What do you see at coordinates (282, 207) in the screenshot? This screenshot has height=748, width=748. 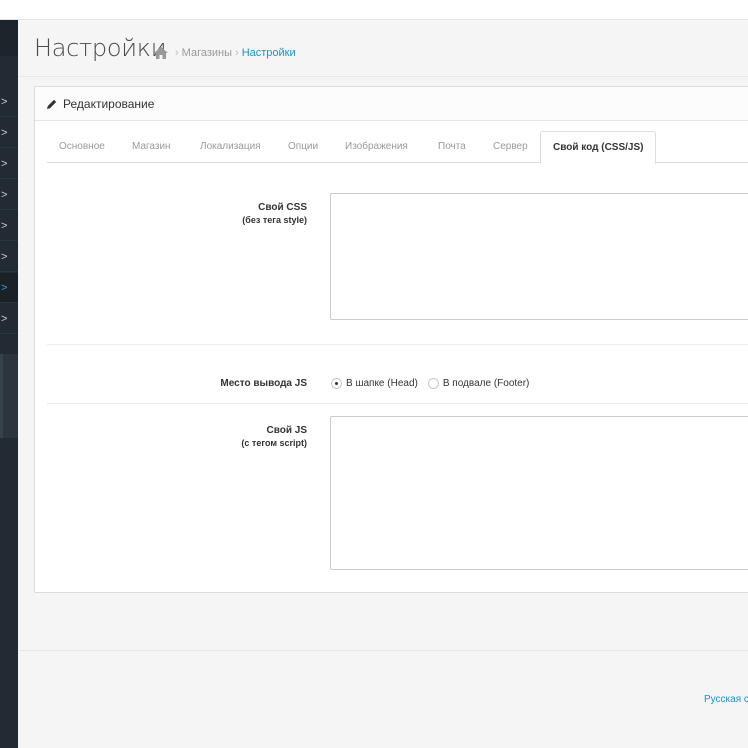 I see `custom-css-label-text: Свой CSS` at bounding box center [282, 207].